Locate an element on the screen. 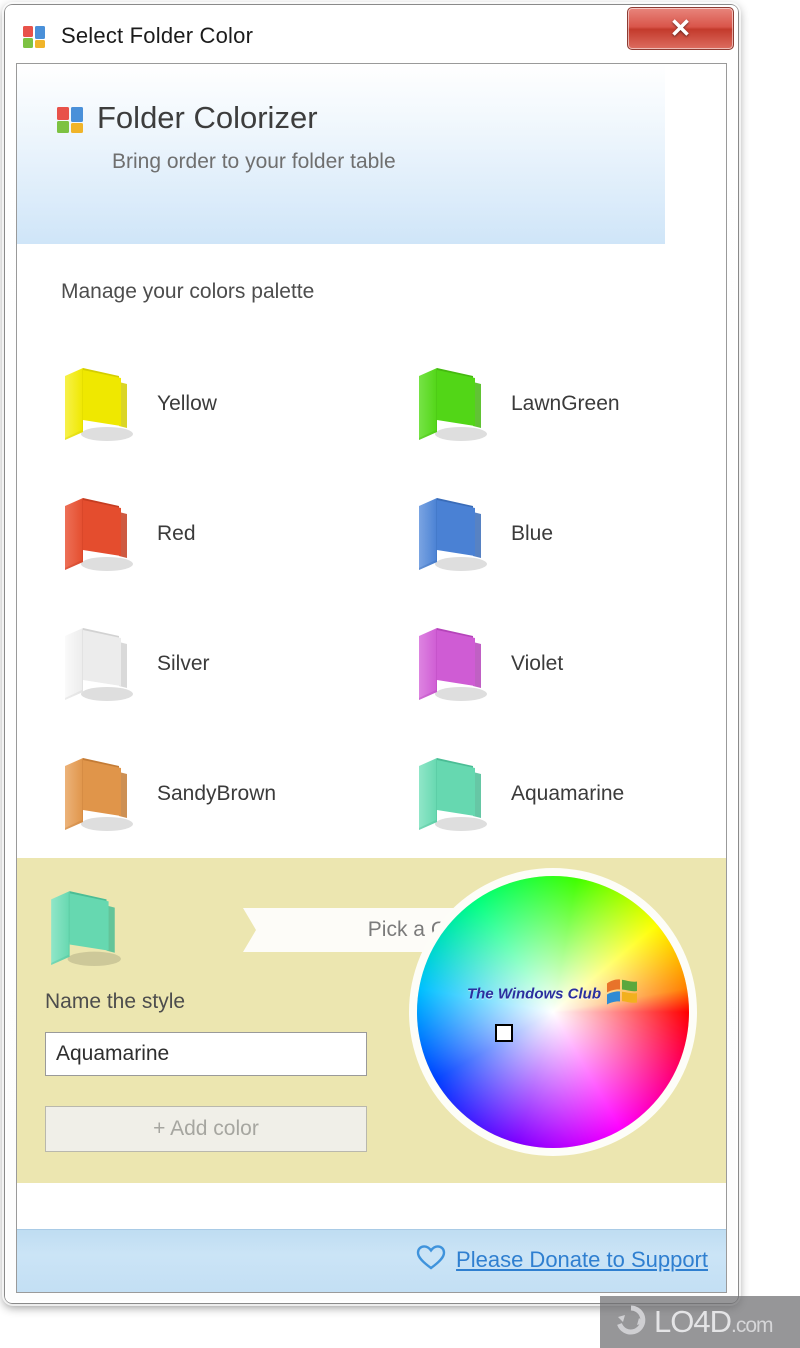  folder-icon-blue is located at coordinates (452, 531).